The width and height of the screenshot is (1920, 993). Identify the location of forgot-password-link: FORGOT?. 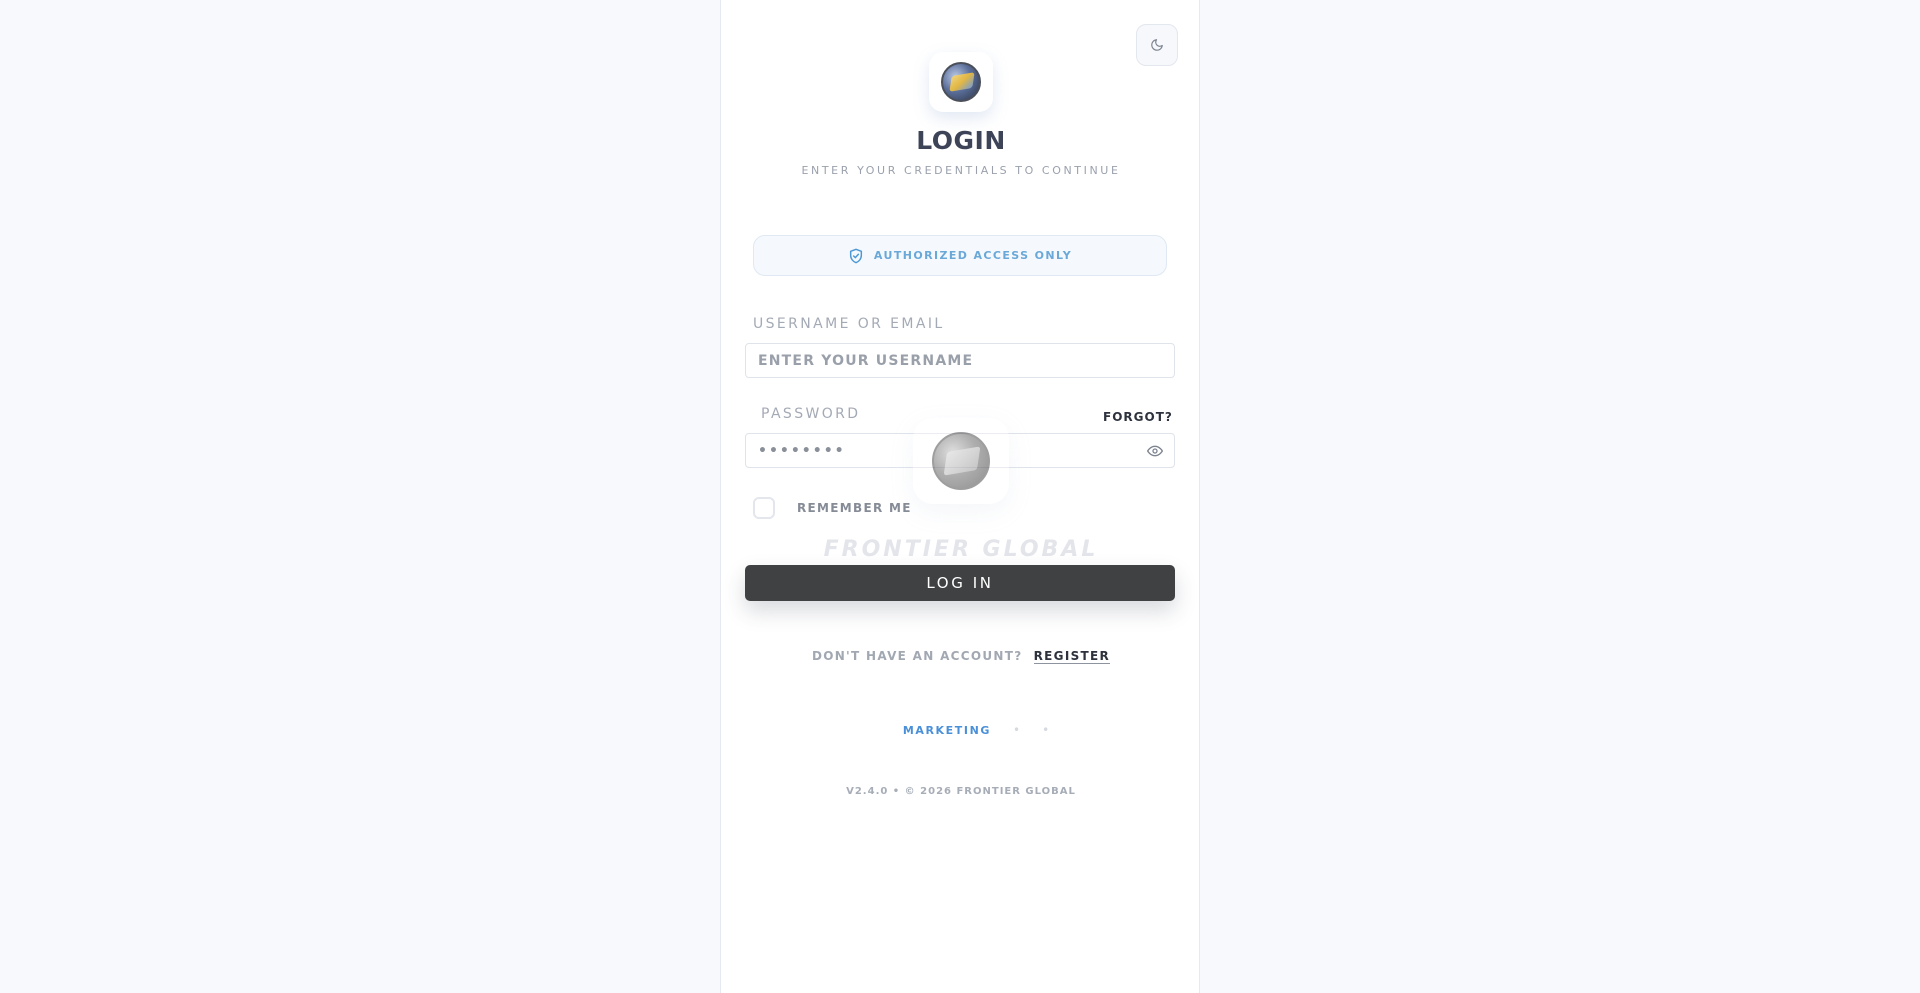
(1138, 417).